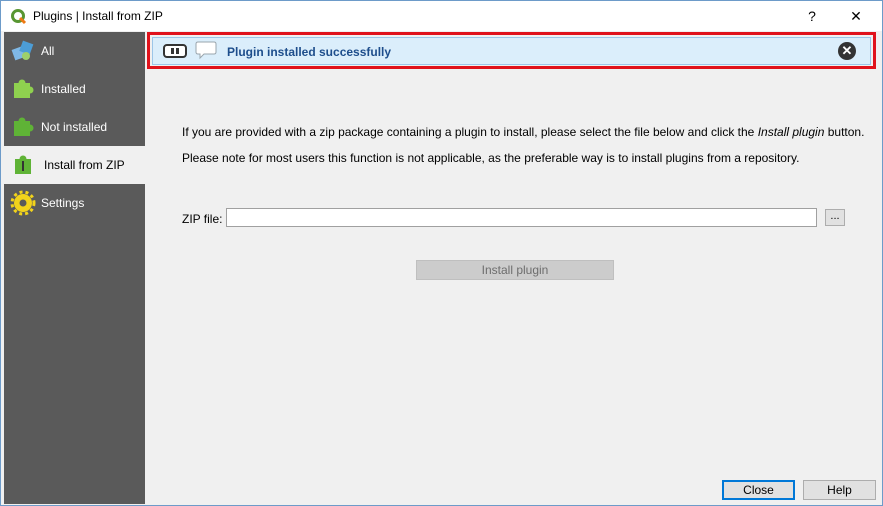  I want to click on sidebar-item-label: Install from ZIP, so click(84, 165).